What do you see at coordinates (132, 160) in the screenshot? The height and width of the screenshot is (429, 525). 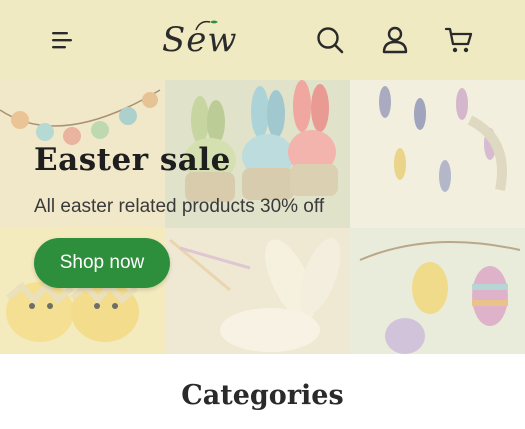 I see `hero-title: Easter sale` at bounding box center [132, 160].